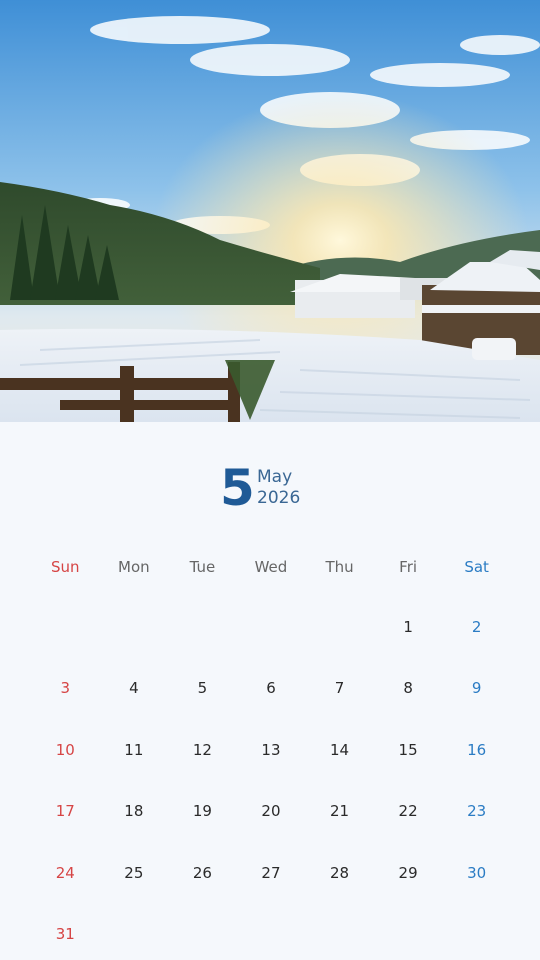  What do you see at coordinates (279, 498) in the screenshot?
I see `month-year: 2026` at bounding box center [279, 498].